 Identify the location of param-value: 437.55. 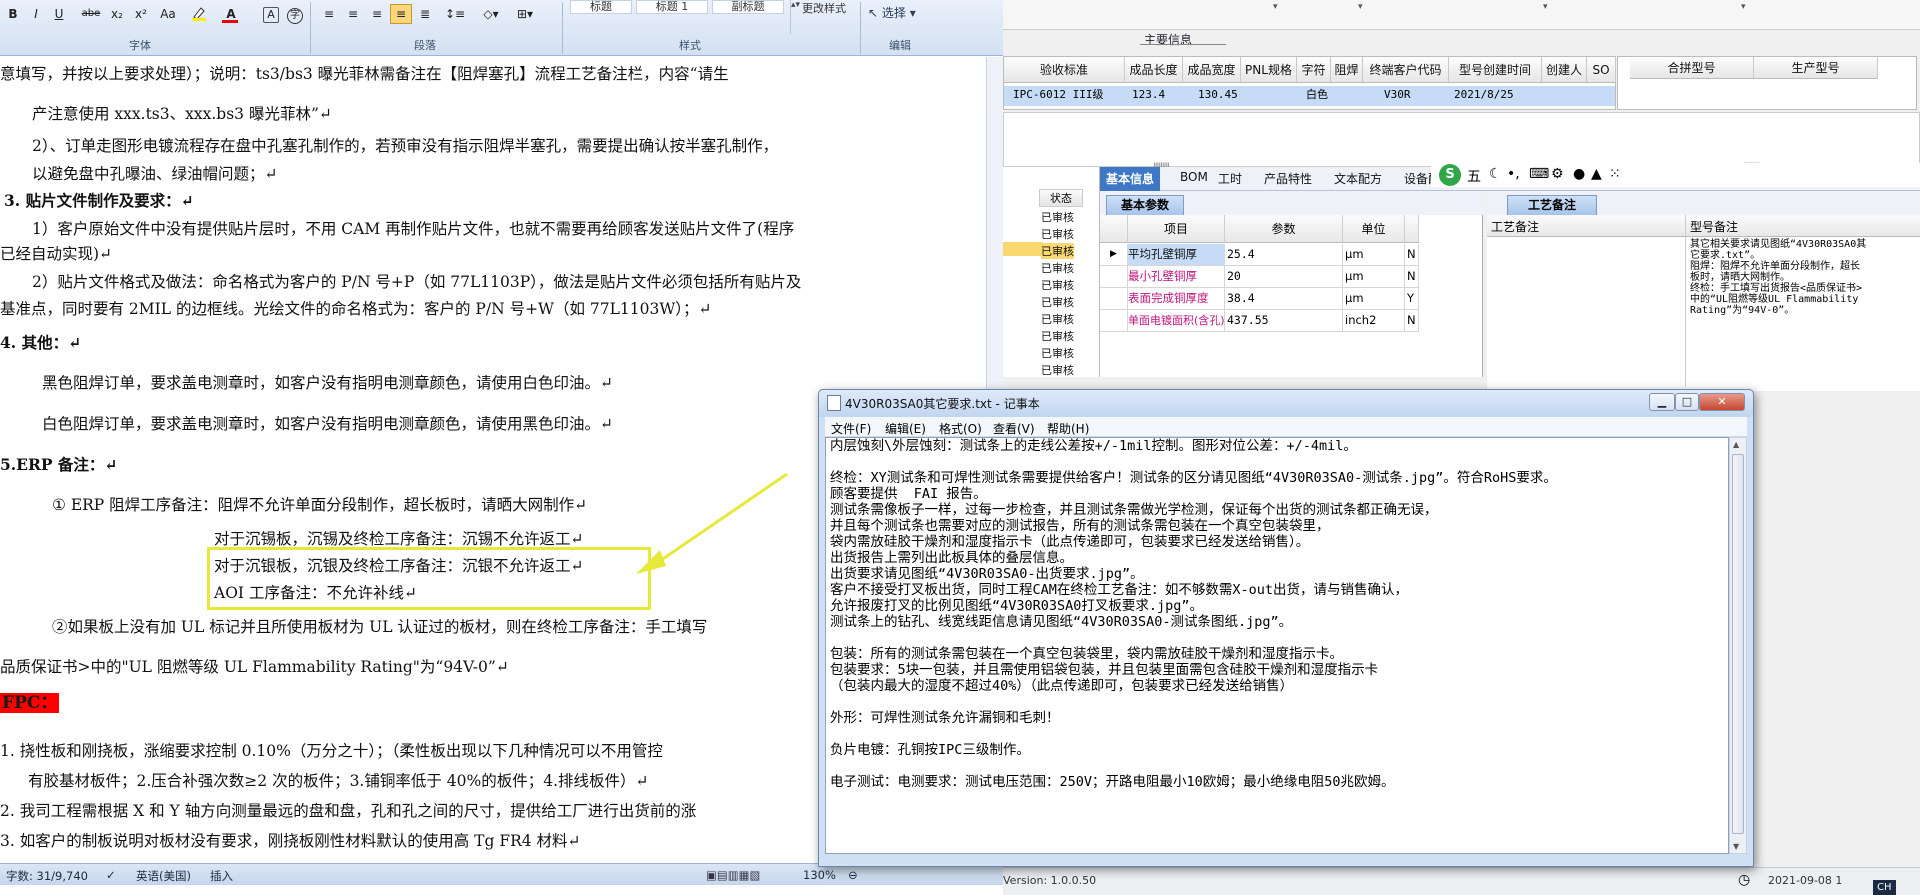
(1284, 321).